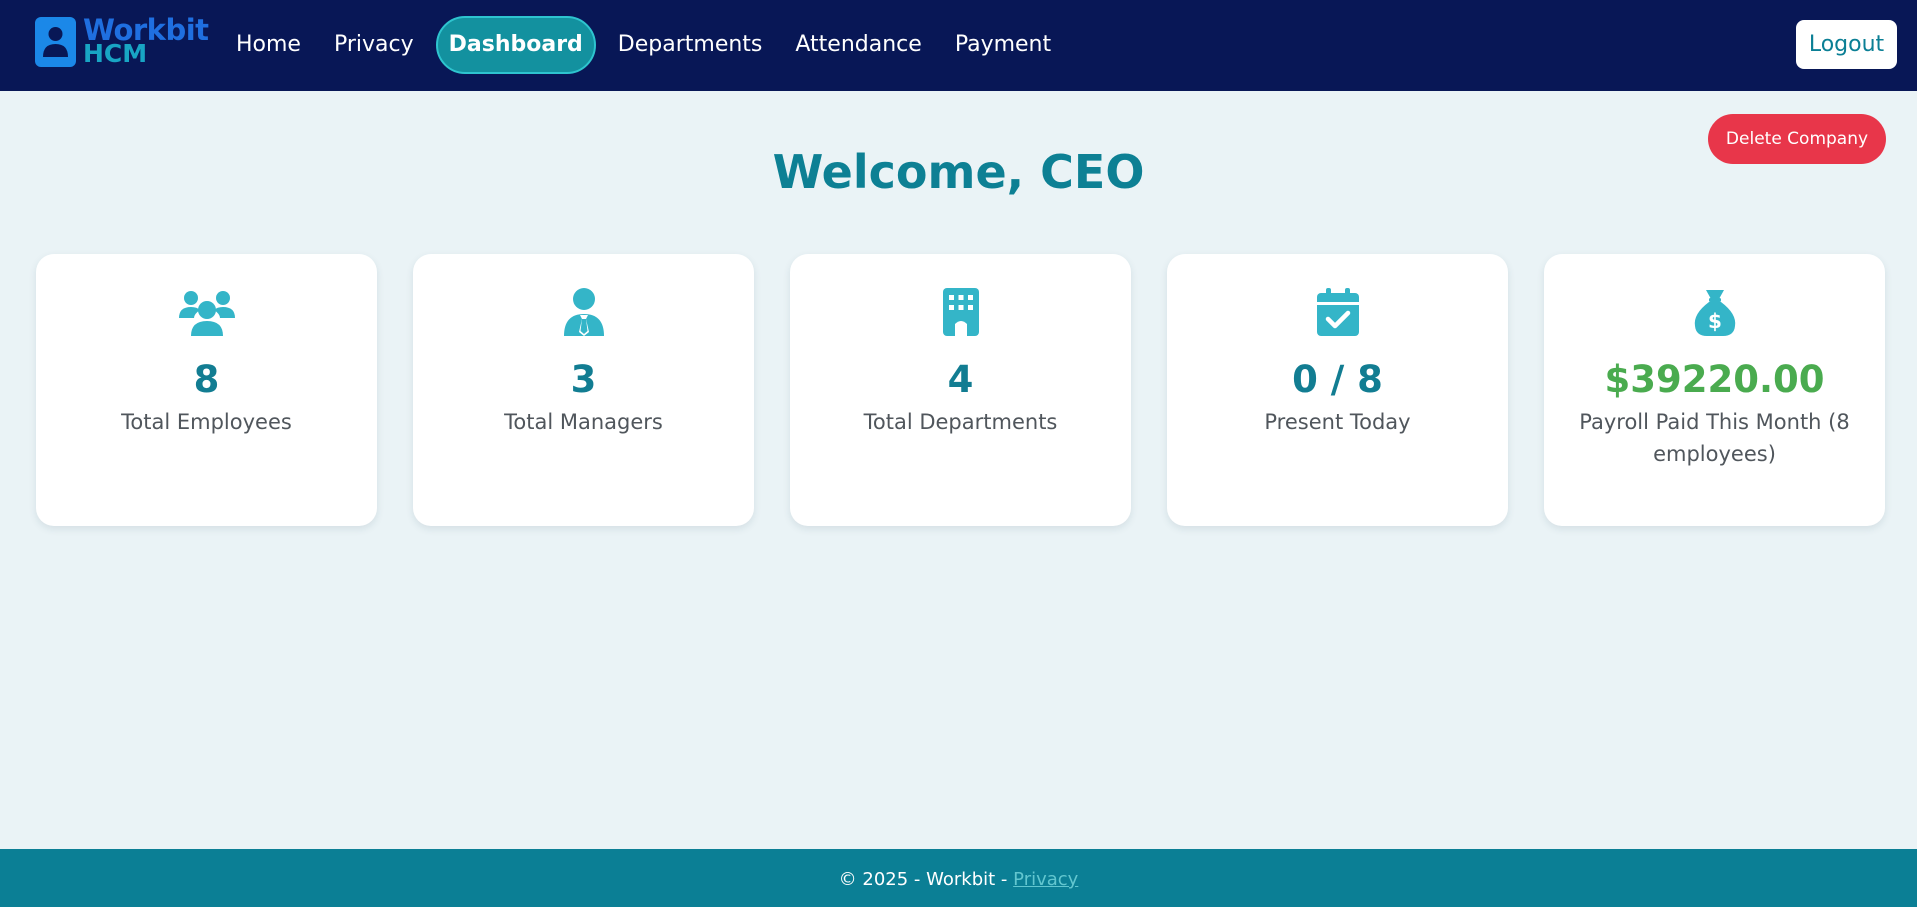 This screenshot has height=907, width=1917. What do you see at coordinates (1045, 879) in the screenshot?
I see `footer-privacy-link: Privacy` at bounding box center [1045, 879].